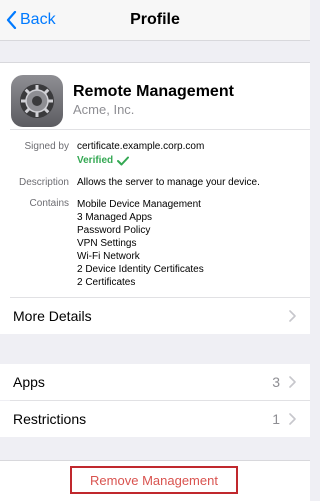 This screenshot has height=501, width=320. I want to click on divider, so click(160, 129).